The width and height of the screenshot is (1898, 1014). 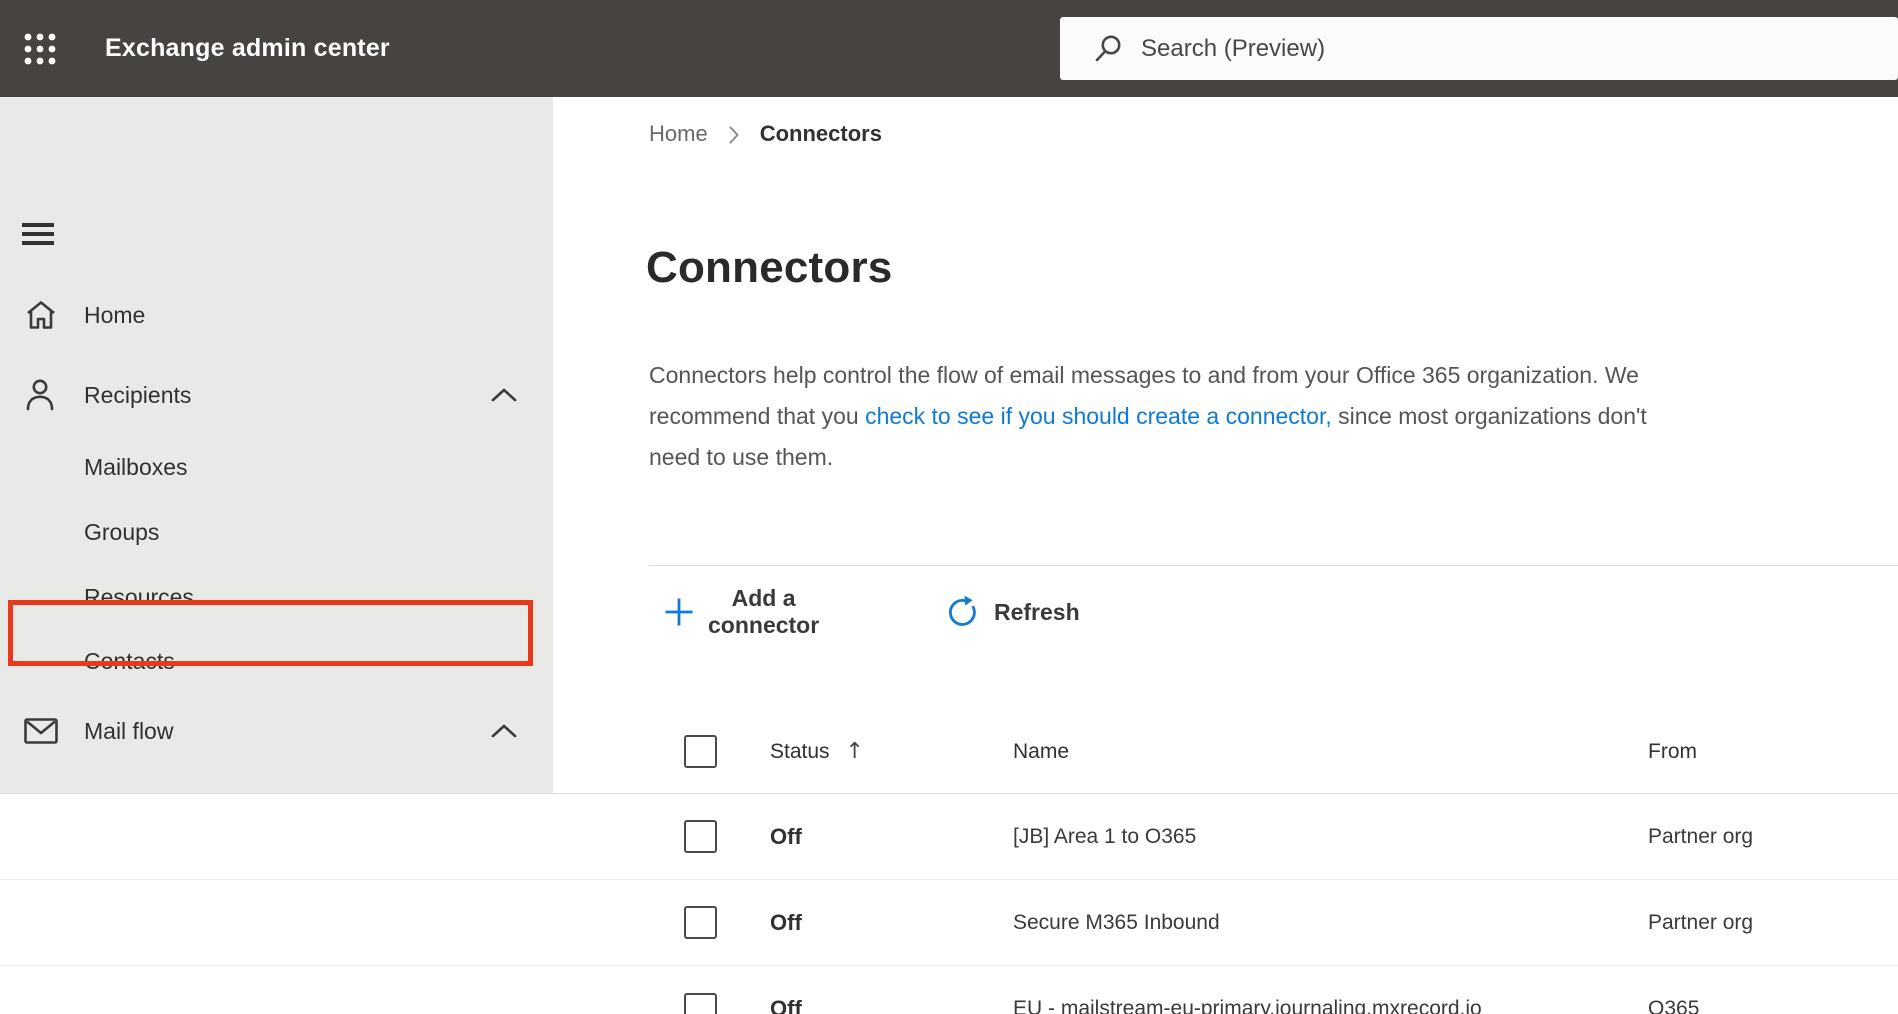 I want to click on column-header-name: Name, so click(x=1041, y=751).